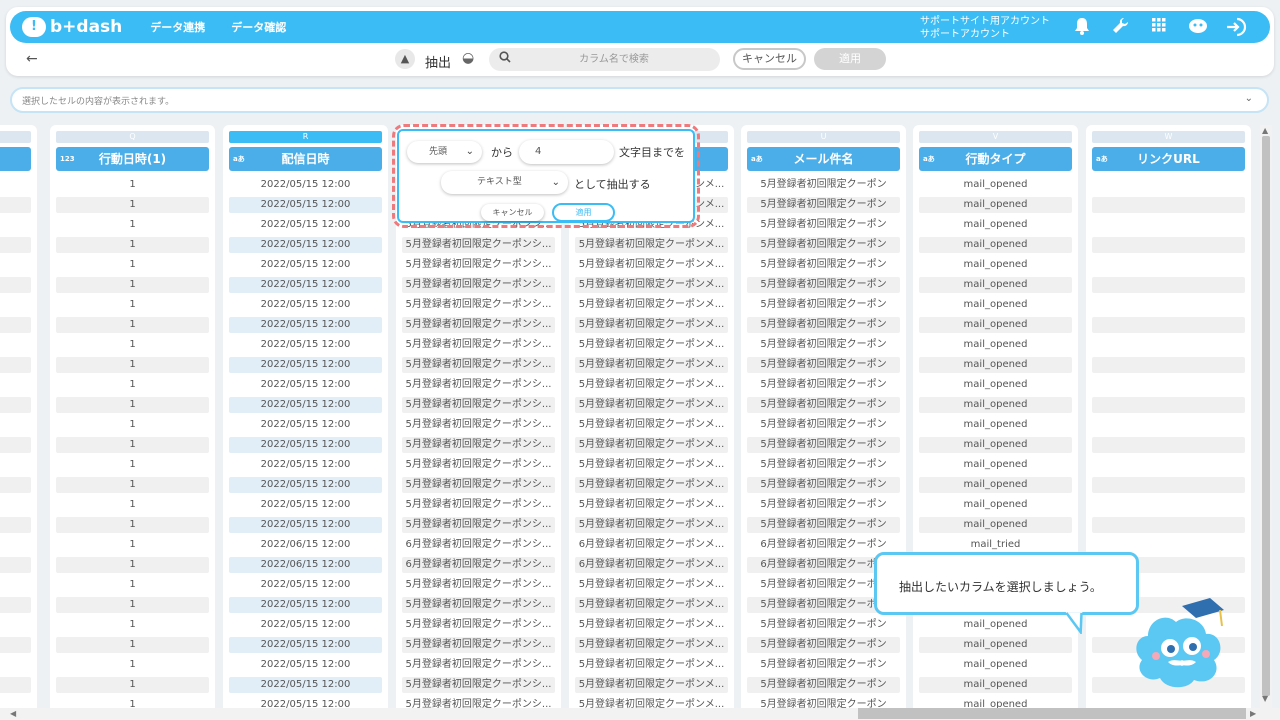 Image resolution: width=1280 pixels, height=720 pixels. I want to click on cancel-button: キャンセル, so click(769, 59).